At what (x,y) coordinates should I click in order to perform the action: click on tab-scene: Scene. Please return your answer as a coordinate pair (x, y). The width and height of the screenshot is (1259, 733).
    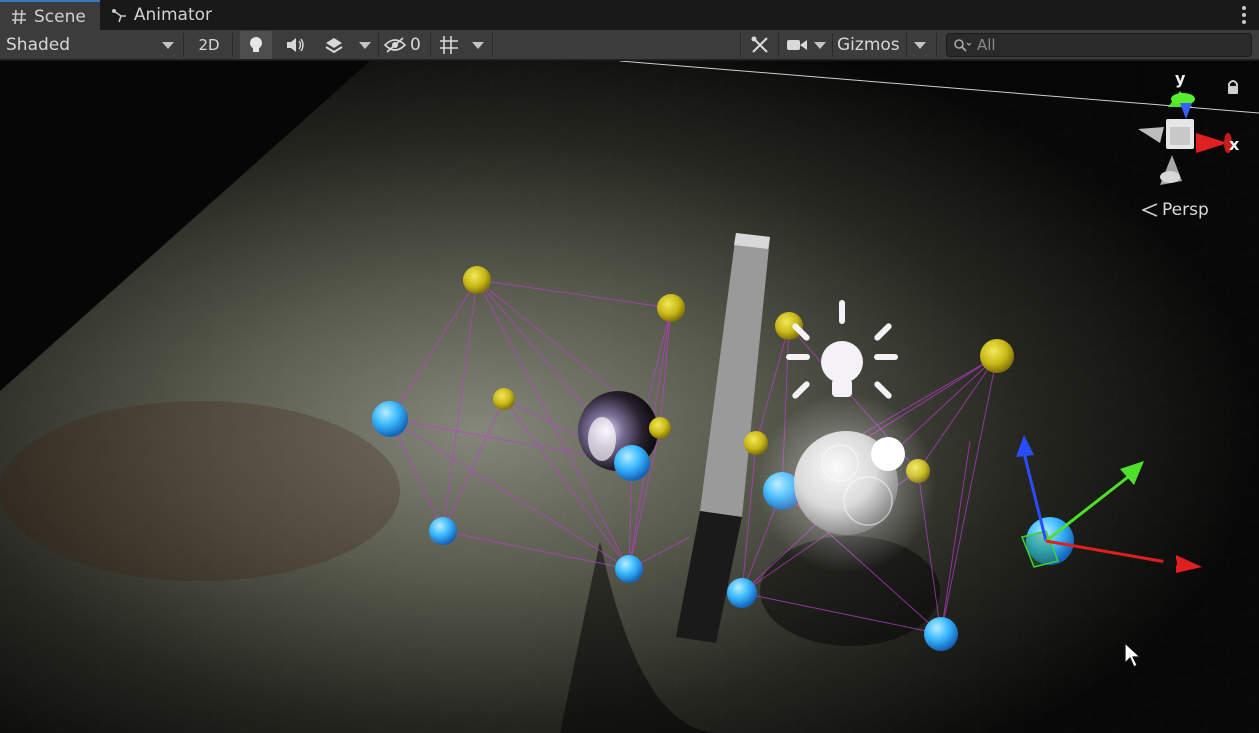
    Looking at the image, I should click on (50, 15).